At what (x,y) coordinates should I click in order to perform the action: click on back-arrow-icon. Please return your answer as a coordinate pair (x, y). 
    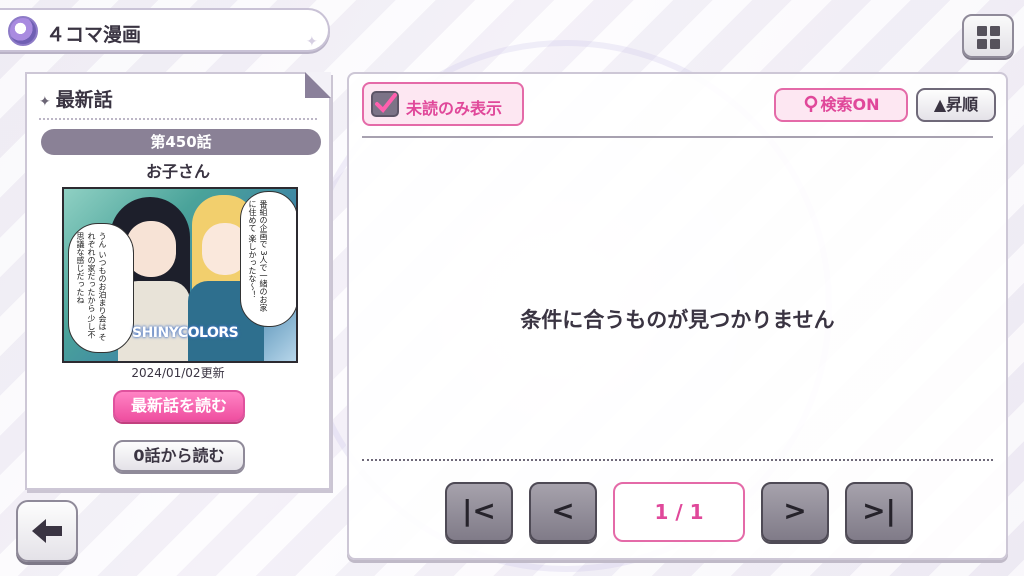
    Looking at the image, I should click on (47, 531).